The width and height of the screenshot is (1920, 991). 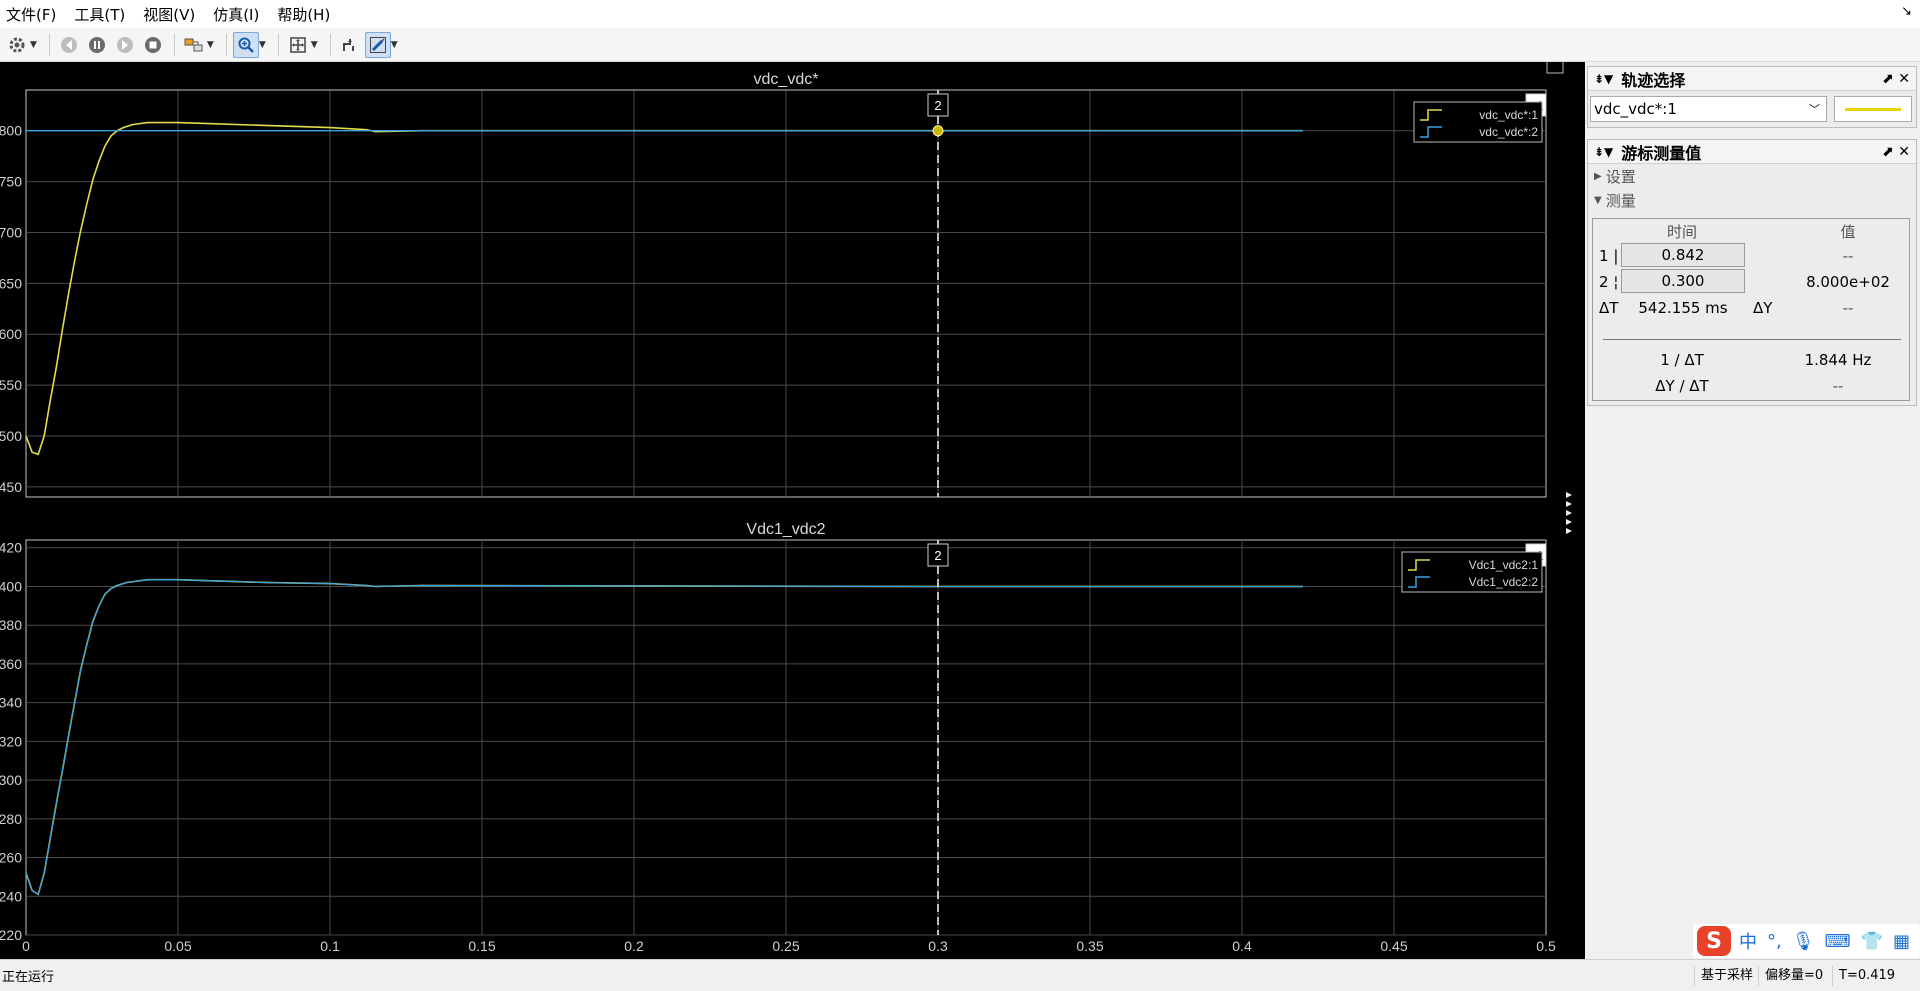 I want to click on trace-line-style-swatch, so click(x=1873, y=109).